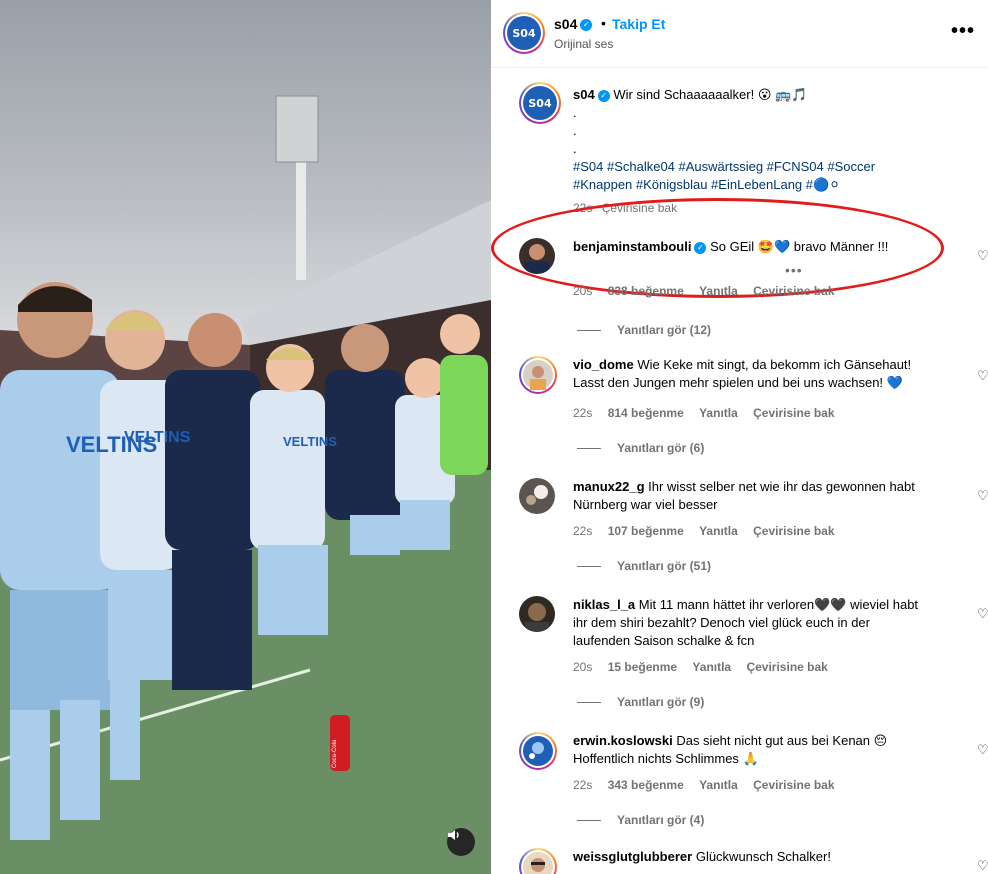 This screenshot has height=874, width=988. I want to click on comment-meta: 22s 343 beğenme Yanıtla Çevirisine bak, so click(710, 785).